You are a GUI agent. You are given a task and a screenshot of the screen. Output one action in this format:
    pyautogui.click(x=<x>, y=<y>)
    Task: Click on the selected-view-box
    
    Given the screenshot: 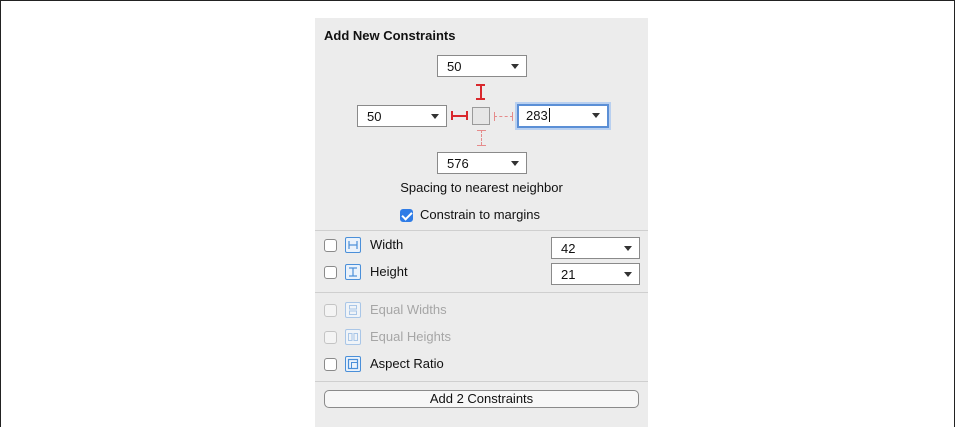 What is the action you would take?
    pyautogui.click(x=481, y=116)
    